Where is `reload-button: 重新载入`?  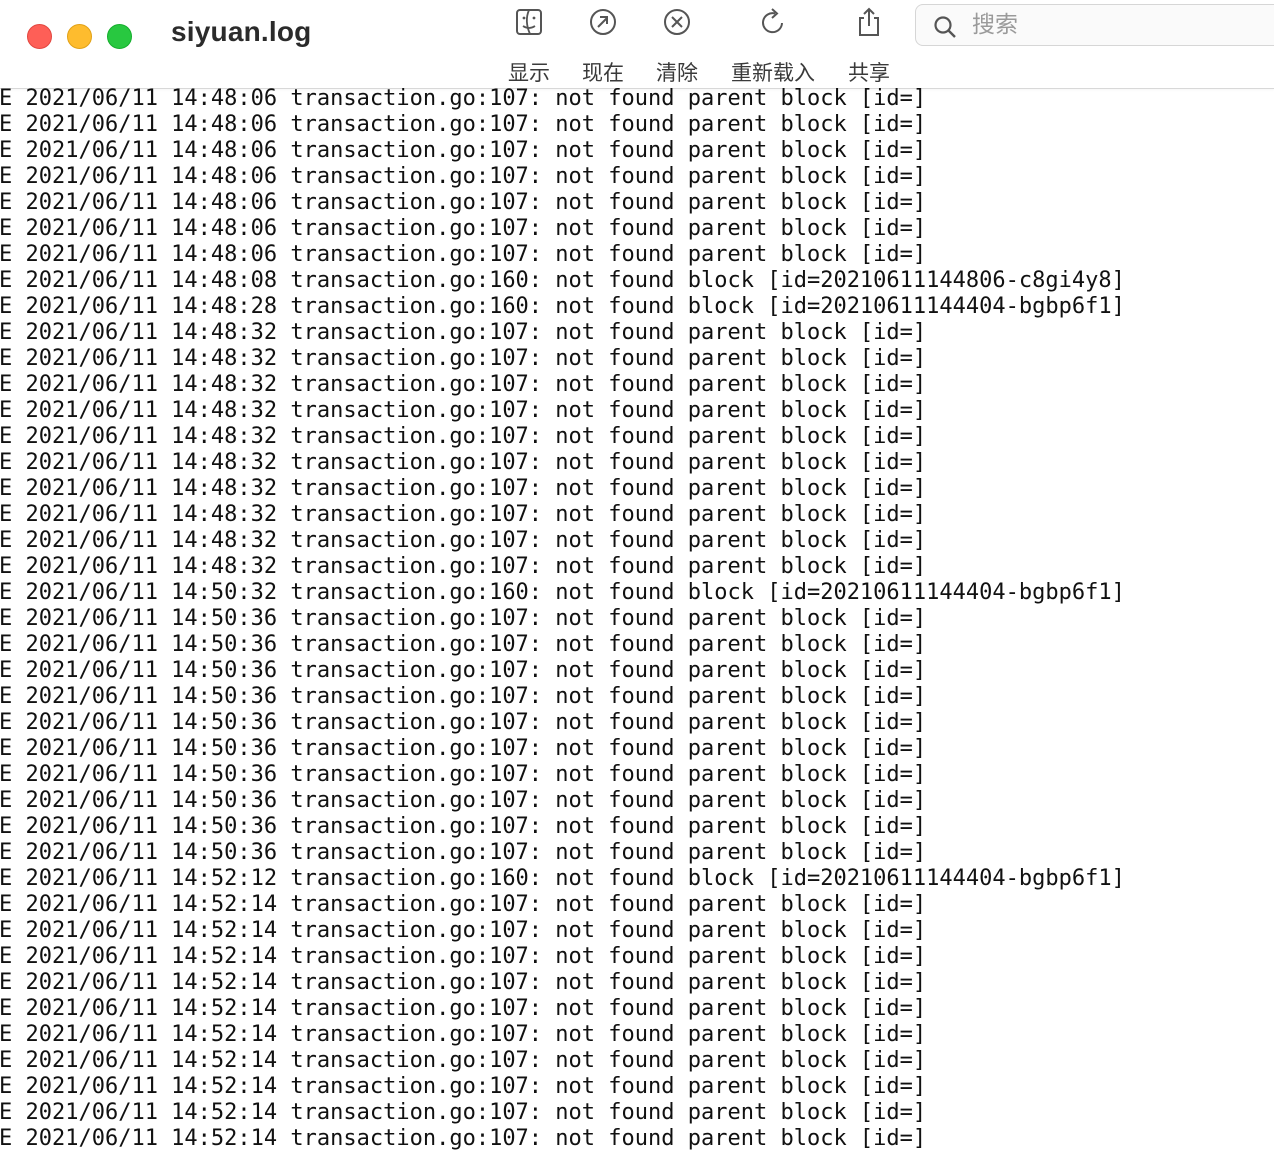
reload-button: 重新载入 is located at coordinates (773, 46).